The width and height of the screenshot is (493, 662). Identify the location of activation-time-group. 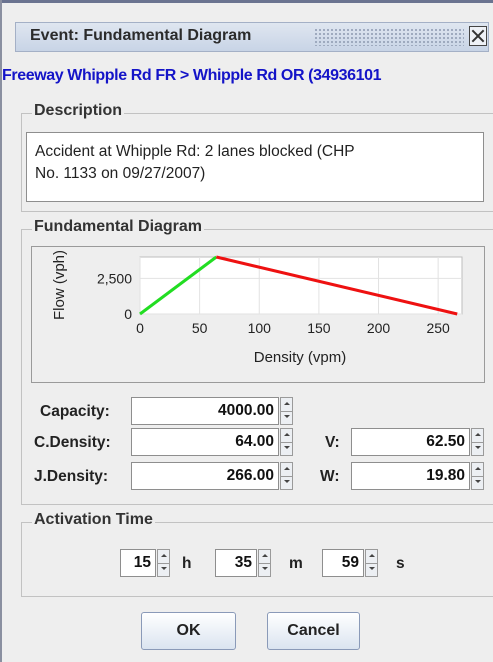
(257, 559).